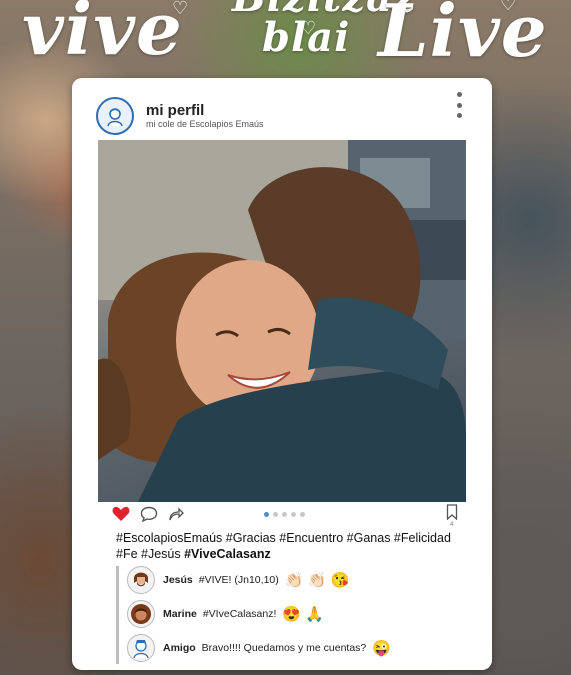  Describe the element at coordinates (149, 514) in the screenshot. I see `comment-icon` at that location.